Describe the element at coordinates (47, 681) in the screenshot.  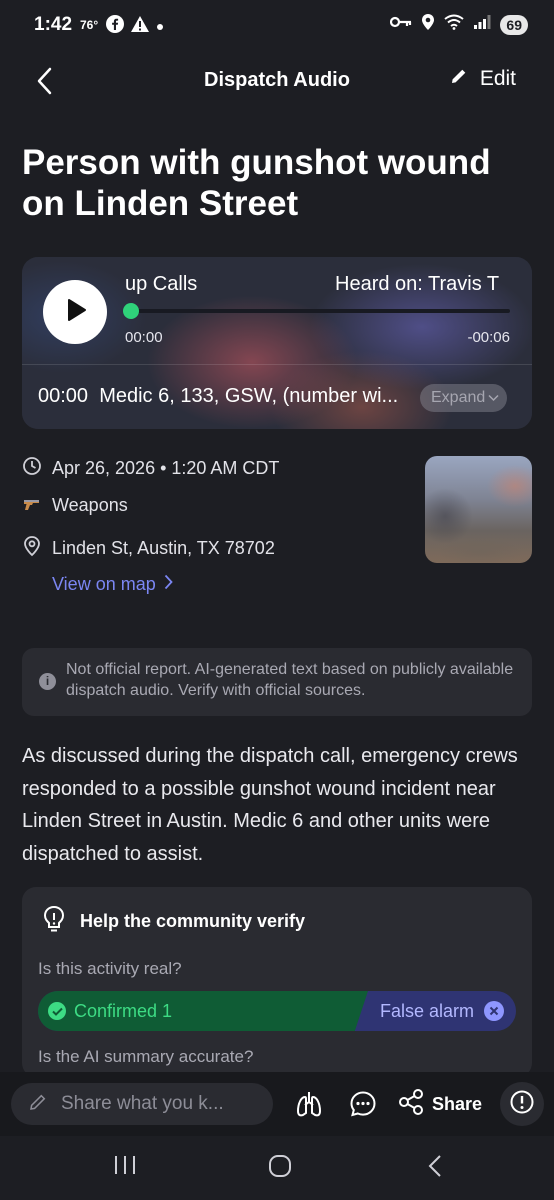
I see `info-icon: i` at that location.